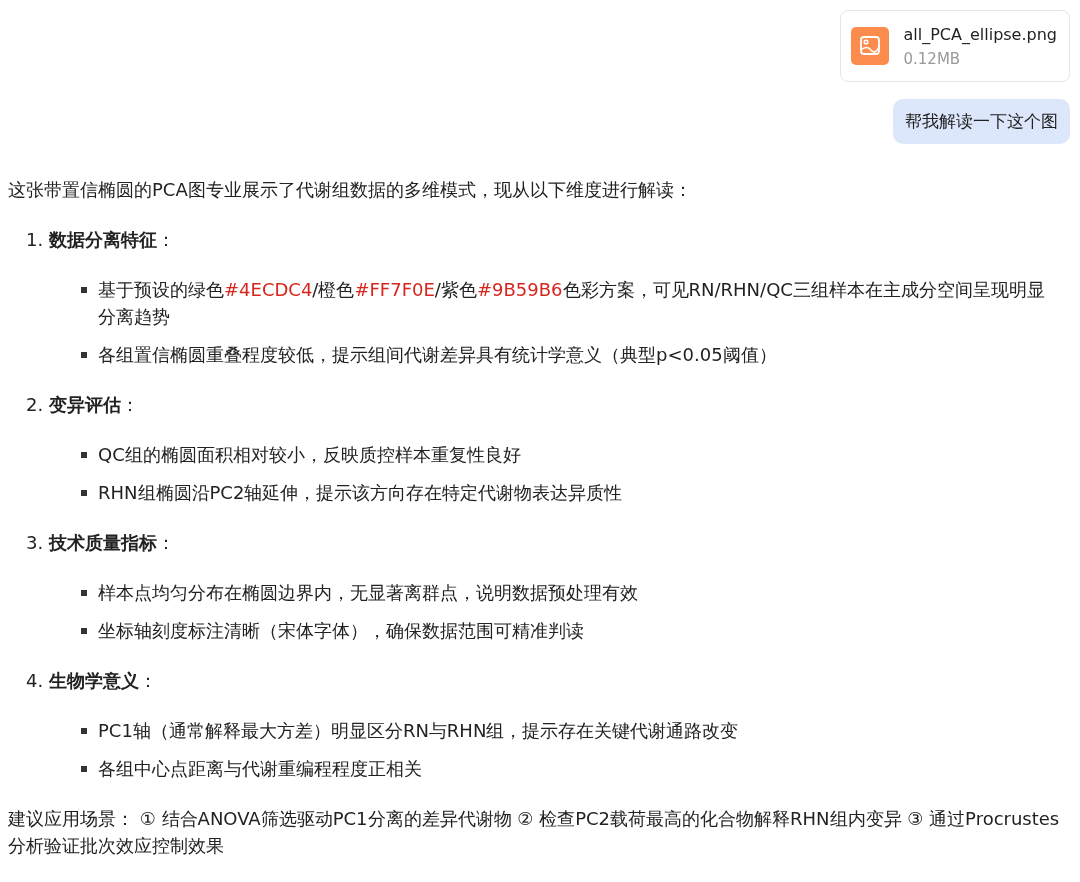  I want to click on answer-intro: 这张带置信椭圆的PCA图专业展示了代谢组数据的多维模式，现从以下维度进行解读：, so click(350, 190).